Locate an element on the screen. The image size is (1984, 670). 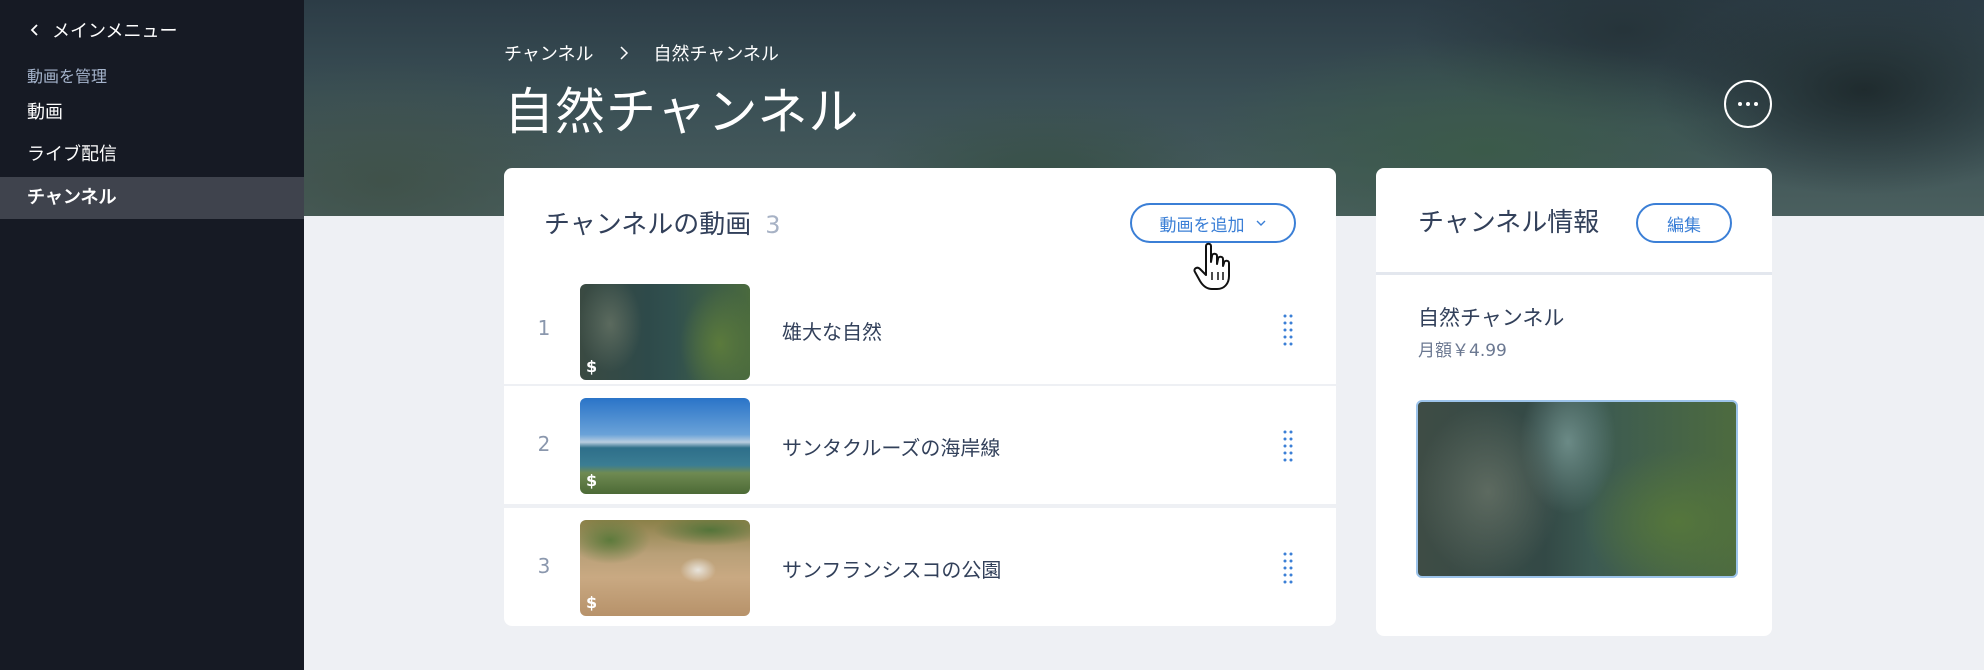
breadcrumb-channels: チャンネル is located at coordinates (548, 53).